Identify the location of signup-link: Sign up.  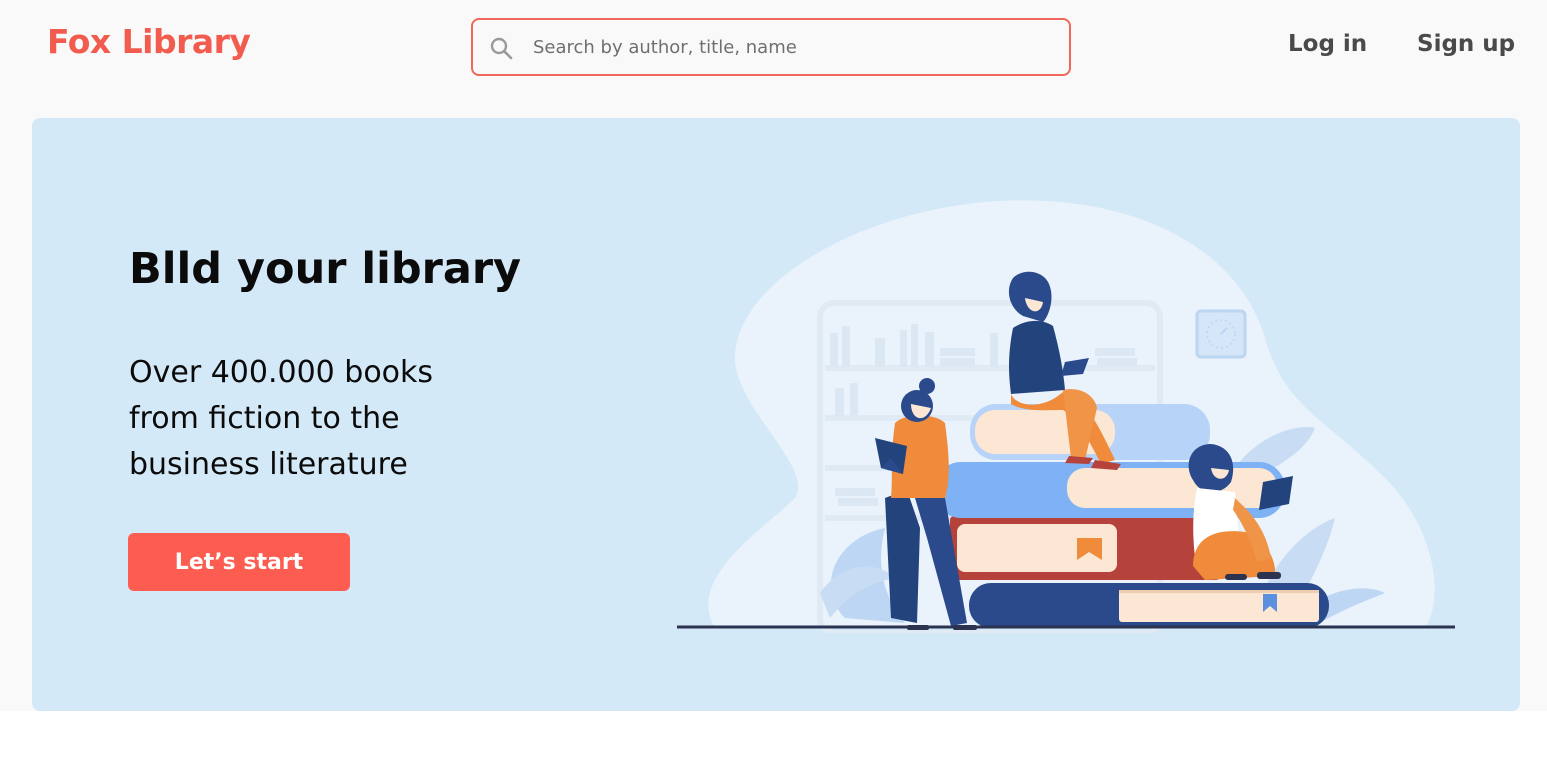
(1466, 44).